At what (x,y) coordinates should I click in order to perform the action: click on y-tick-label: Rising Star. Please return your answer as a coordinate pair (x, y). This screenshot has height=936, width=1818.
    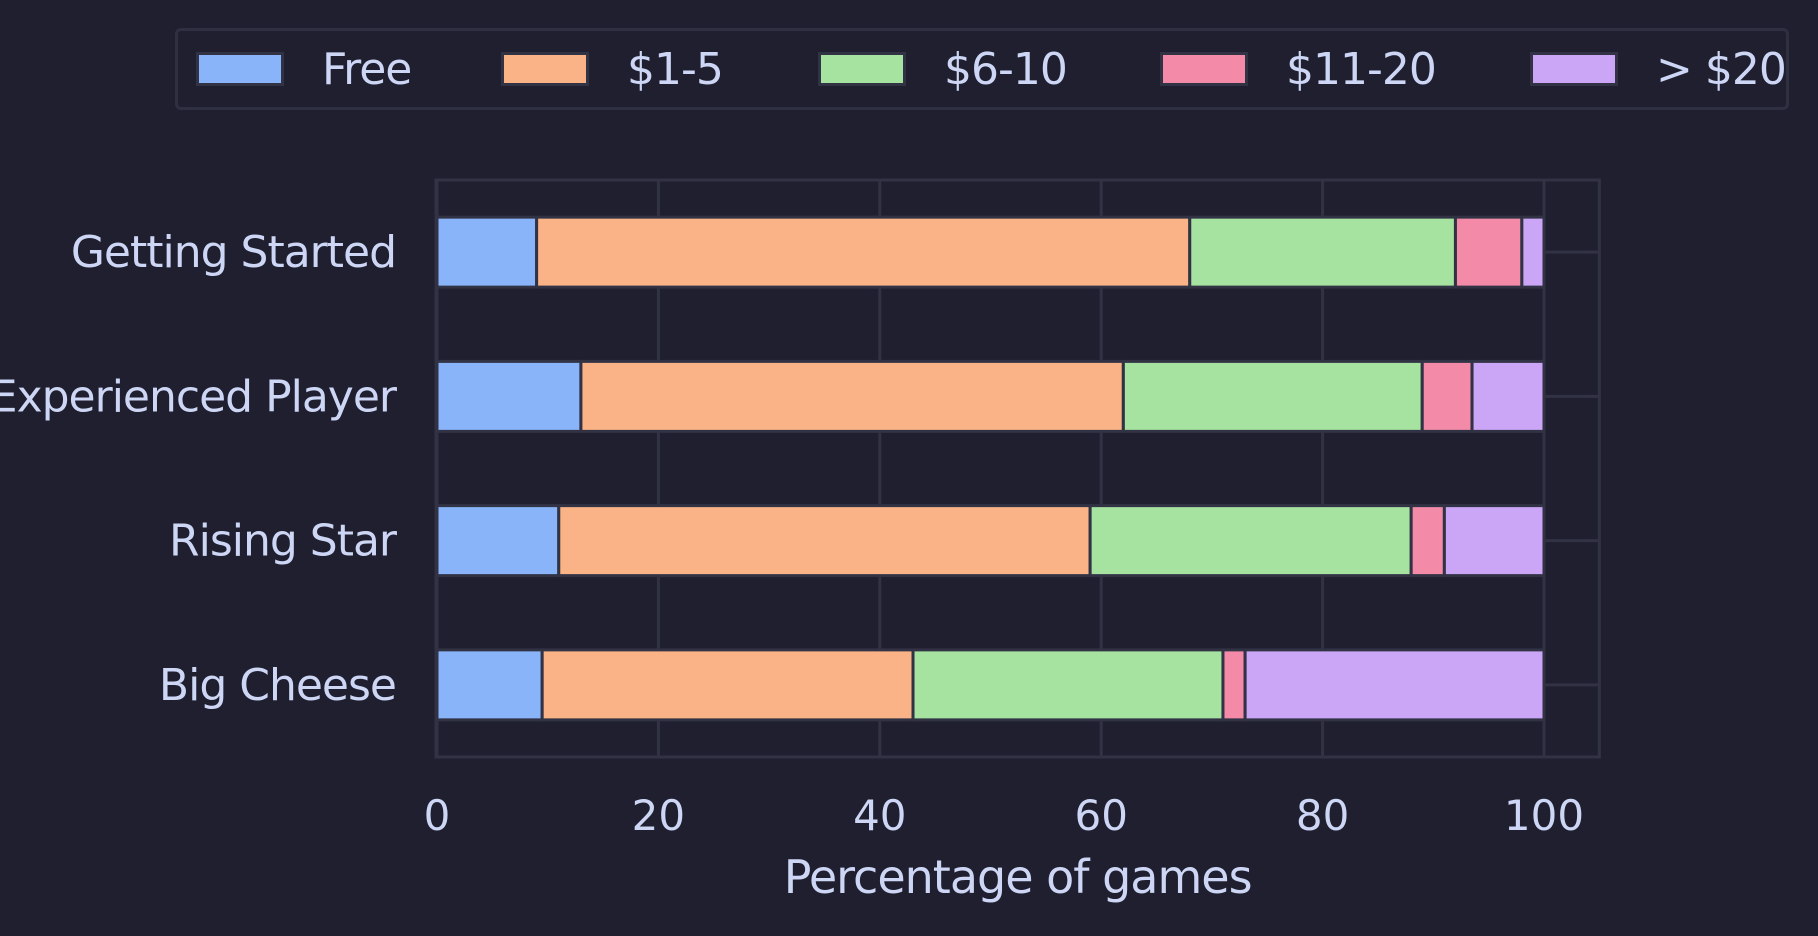
    Looking at the image, I should click on (283, 541).